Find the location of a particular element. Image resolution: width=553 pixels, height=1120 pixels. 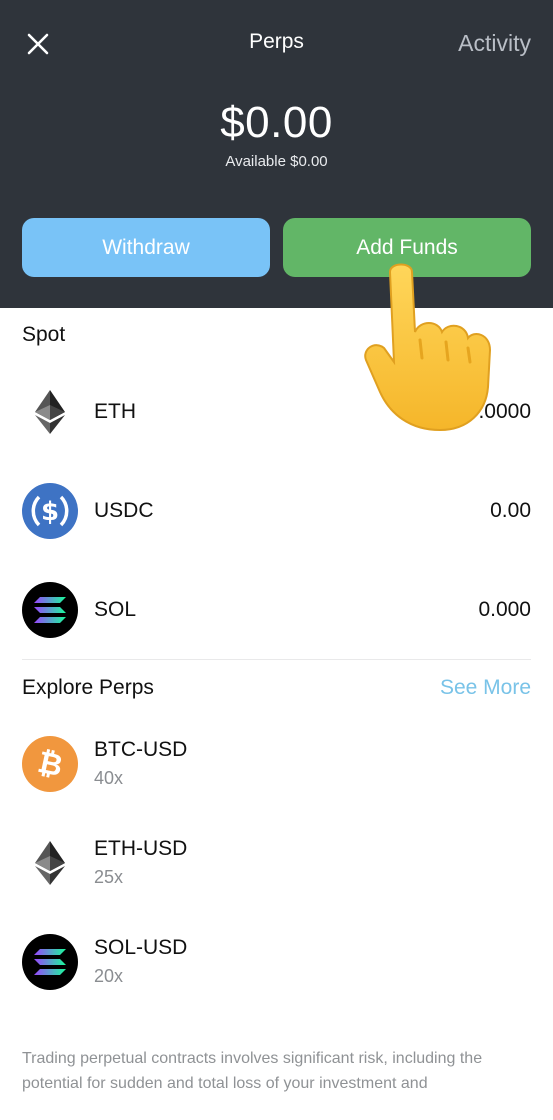

spot-symbol: ETH is located at coordinates (115, 411).